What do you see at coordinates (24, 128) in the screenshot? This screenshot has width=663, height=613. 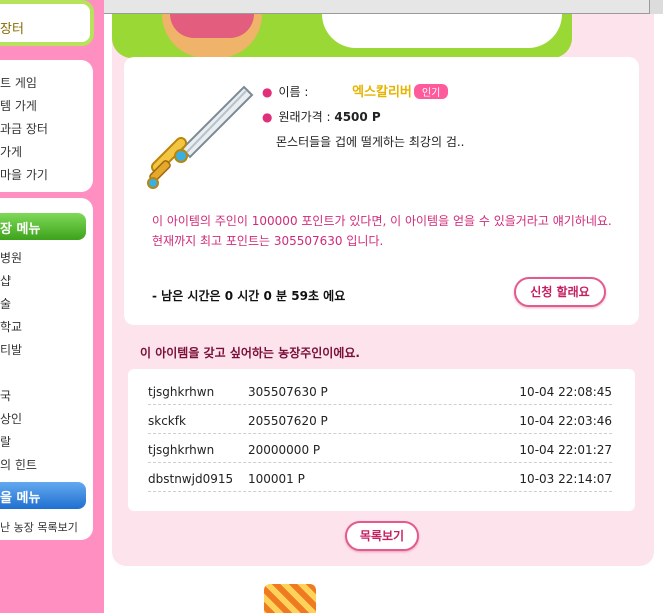 I see `sidebar-item: 과금 장터` at bounding box center [24, 128].